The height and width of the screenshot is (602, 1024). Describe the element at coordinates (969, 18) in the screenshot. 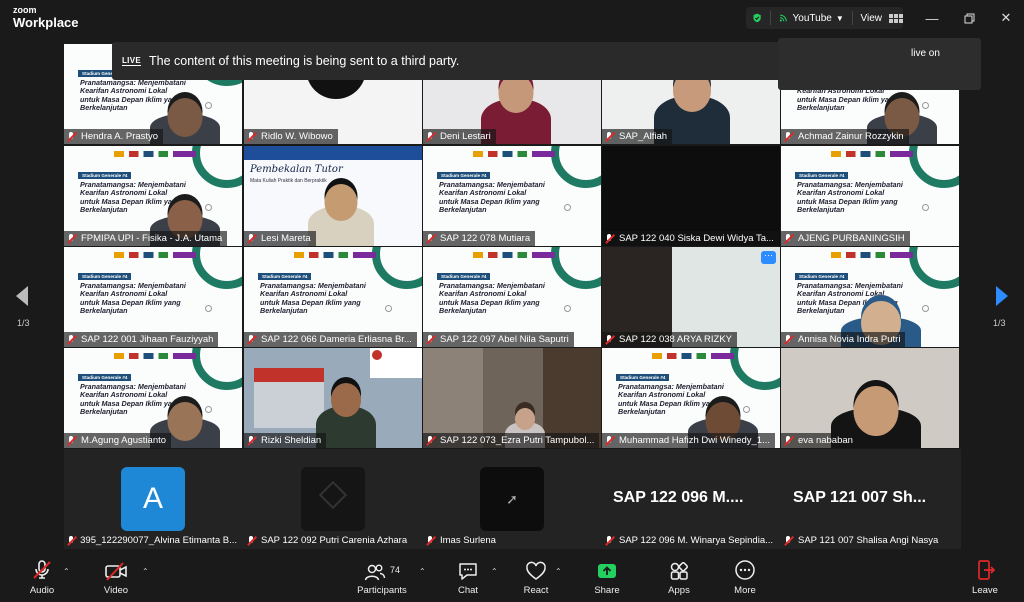

I see `restore-icon` at that location.